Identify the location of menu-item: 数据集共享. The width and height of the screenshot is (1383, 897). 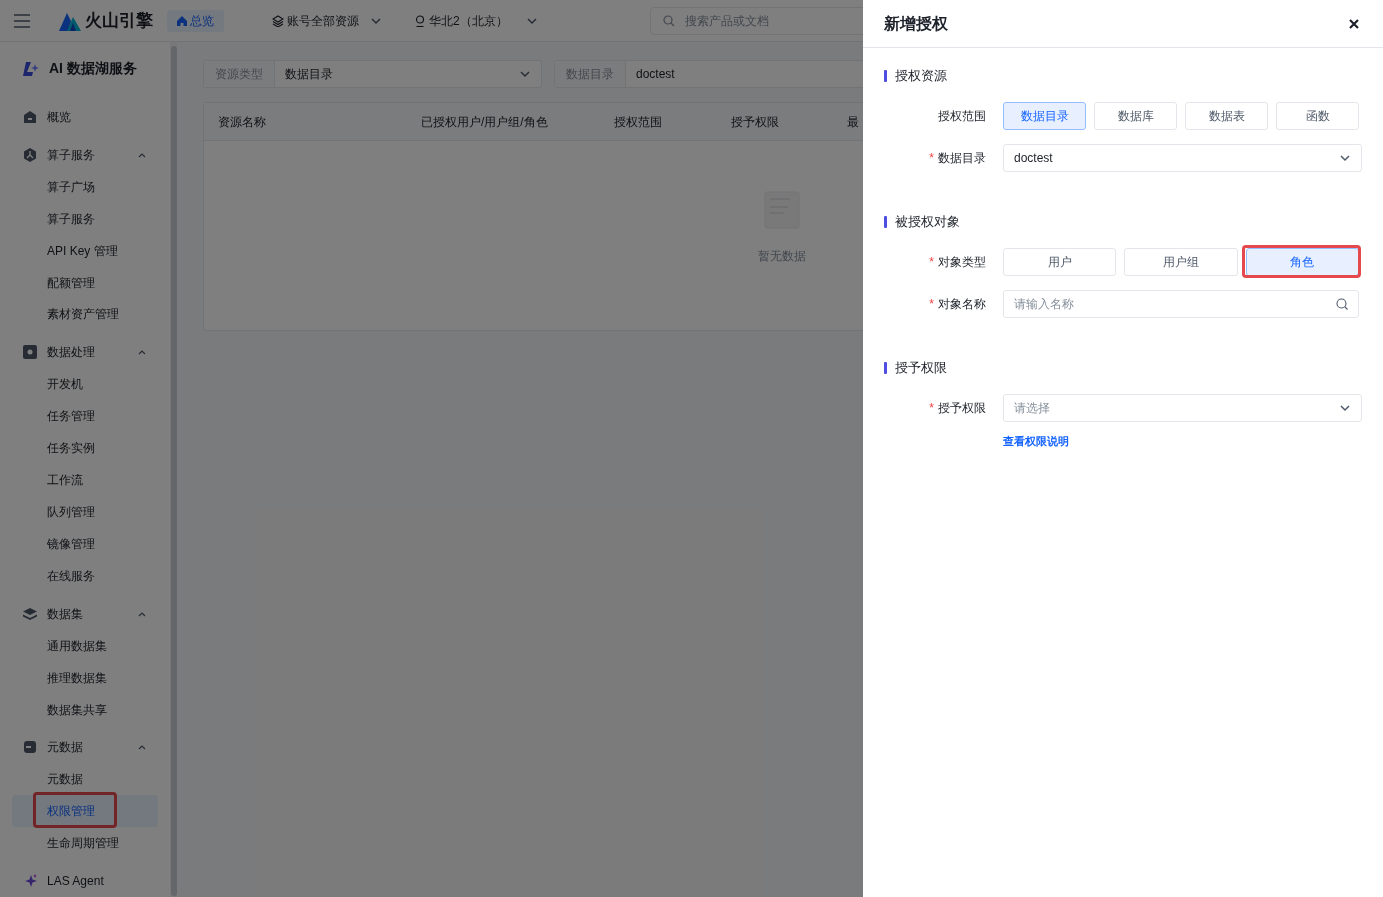
(85, 709).